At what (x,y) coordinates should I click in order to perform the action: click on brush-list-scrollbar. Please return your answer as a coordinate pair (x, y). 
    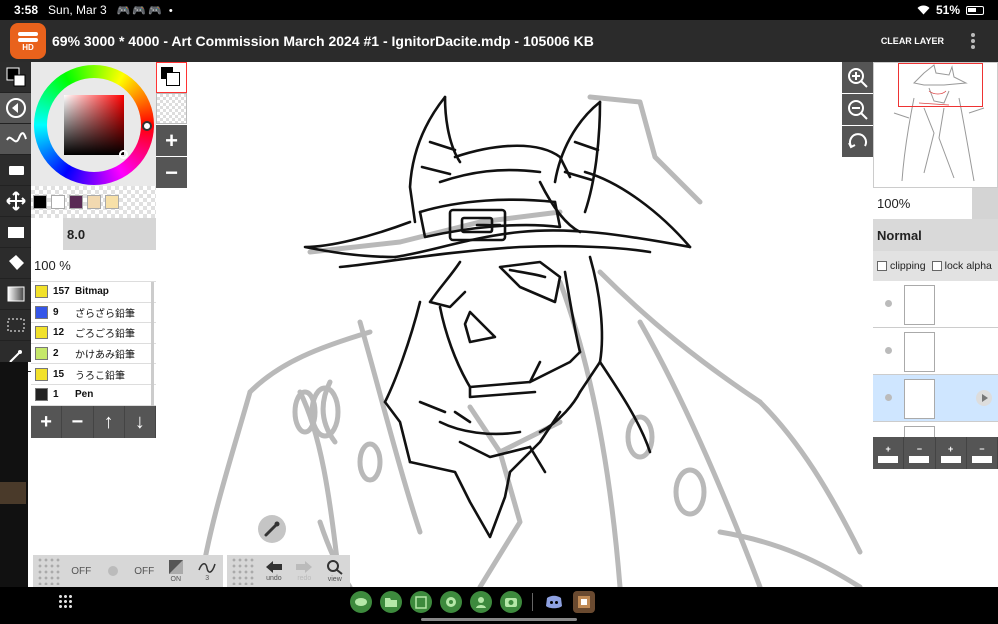
    Looking at the image, I should click on (152, 344).